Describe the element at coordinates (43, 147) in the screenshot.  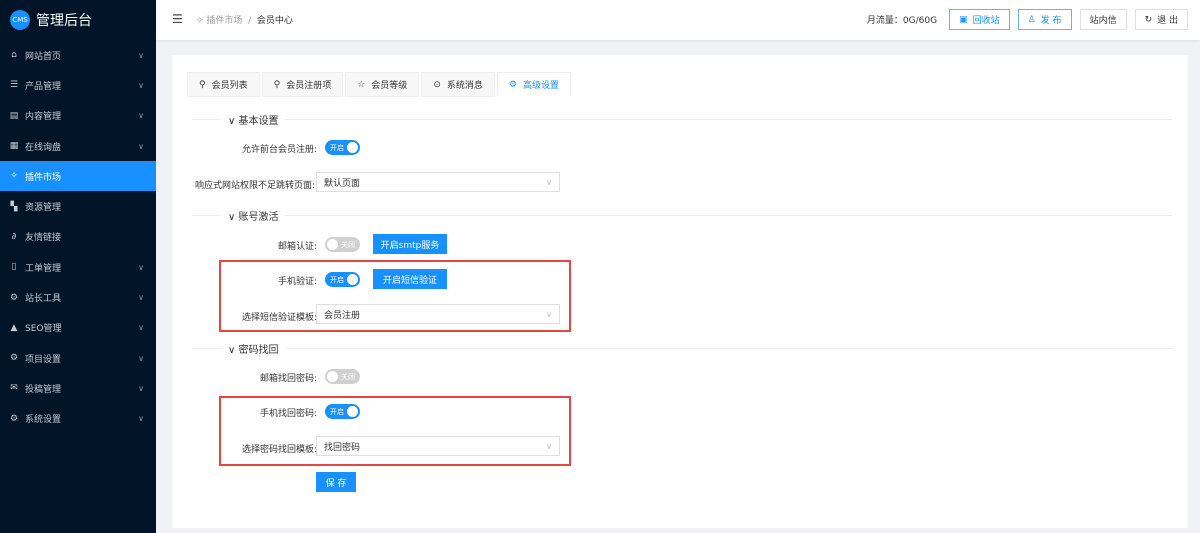
I see `sidebar-item-label: 在线询盘` at that location.